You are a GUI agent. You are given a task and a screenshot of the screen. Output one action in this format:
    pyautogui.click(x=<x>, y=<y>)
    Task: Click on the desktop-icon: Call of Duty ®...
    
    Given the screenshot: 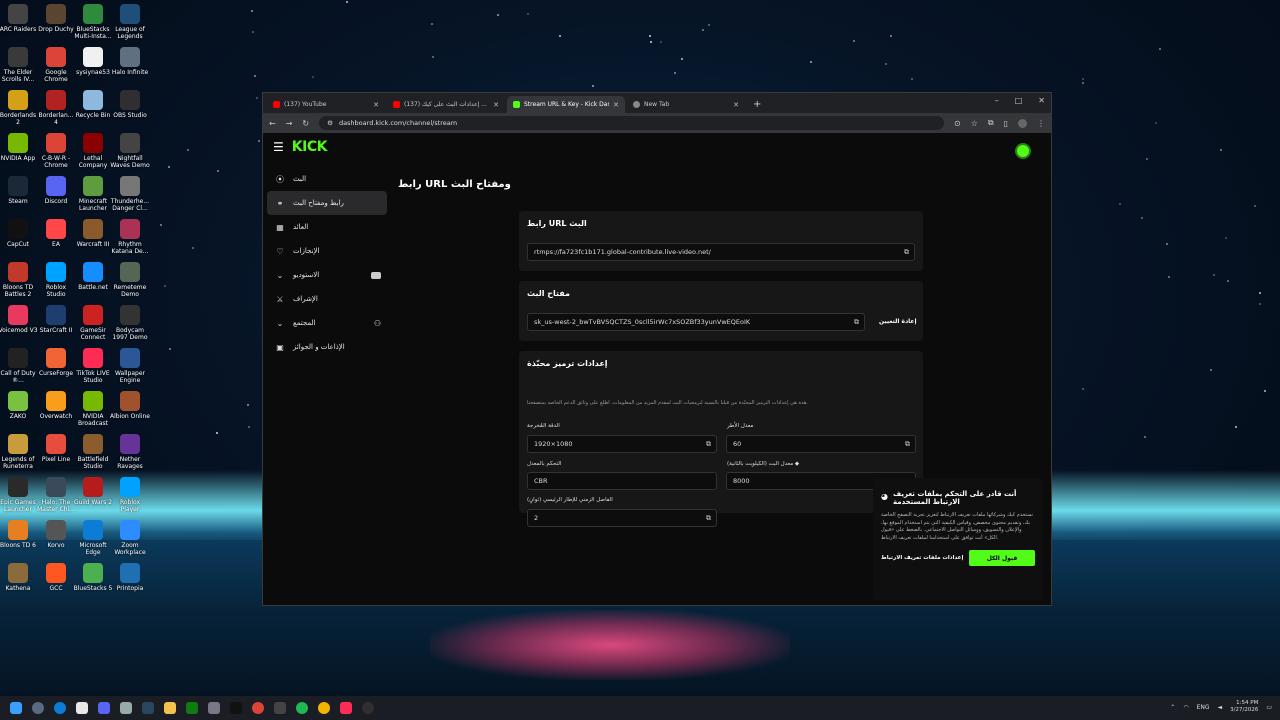 What is the action you would take?
    pyautogui.click(x=19, y=366)
    